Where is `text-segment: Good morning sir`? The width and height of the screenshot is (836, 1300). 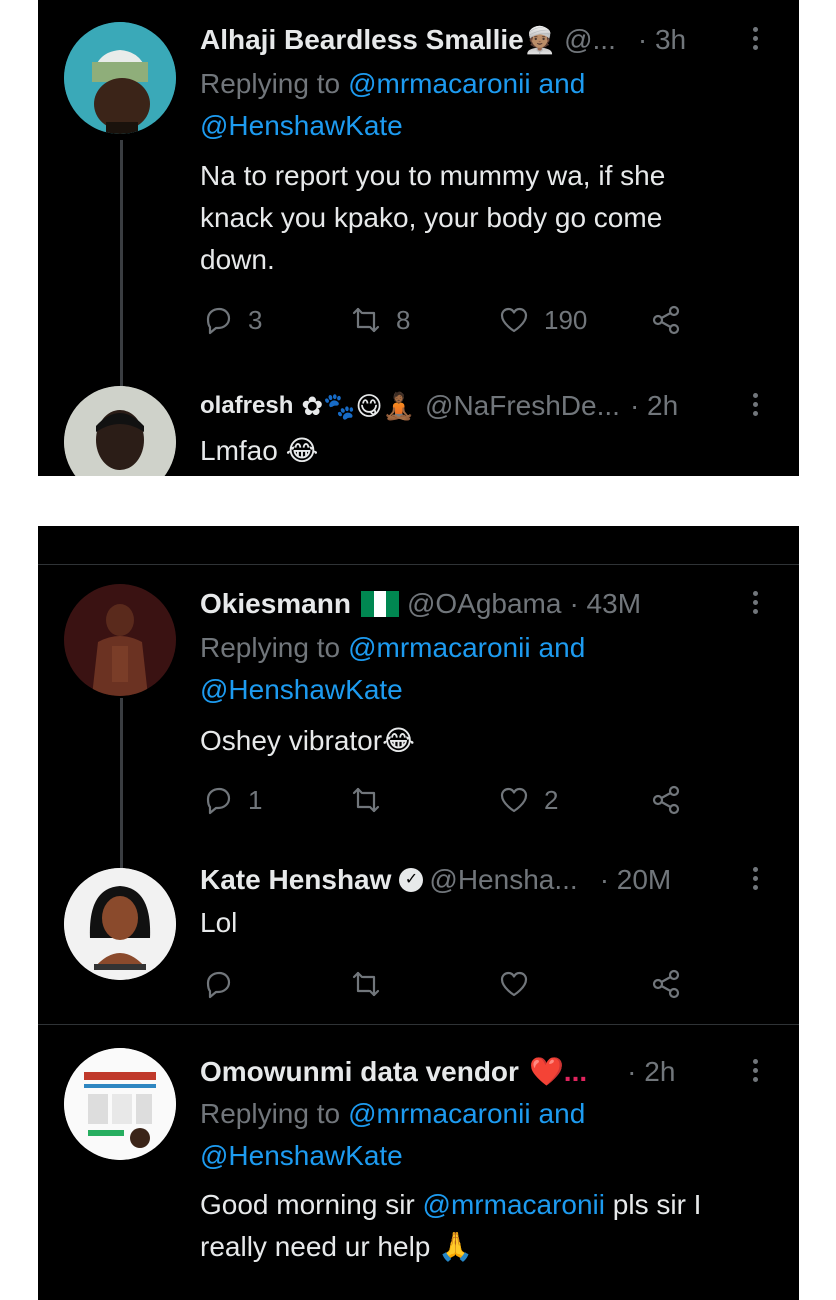
text-segment: Good morning sir is located at coordinates (307, 1204).